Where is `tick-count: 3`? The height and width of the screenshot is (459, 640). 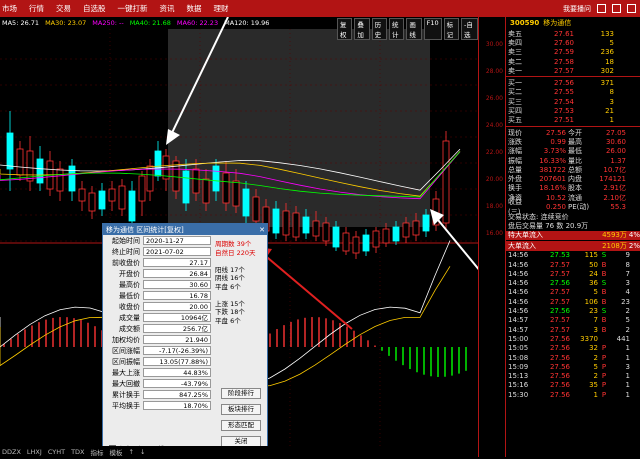 tick-count: 3 is located at coordinates (627, 366).